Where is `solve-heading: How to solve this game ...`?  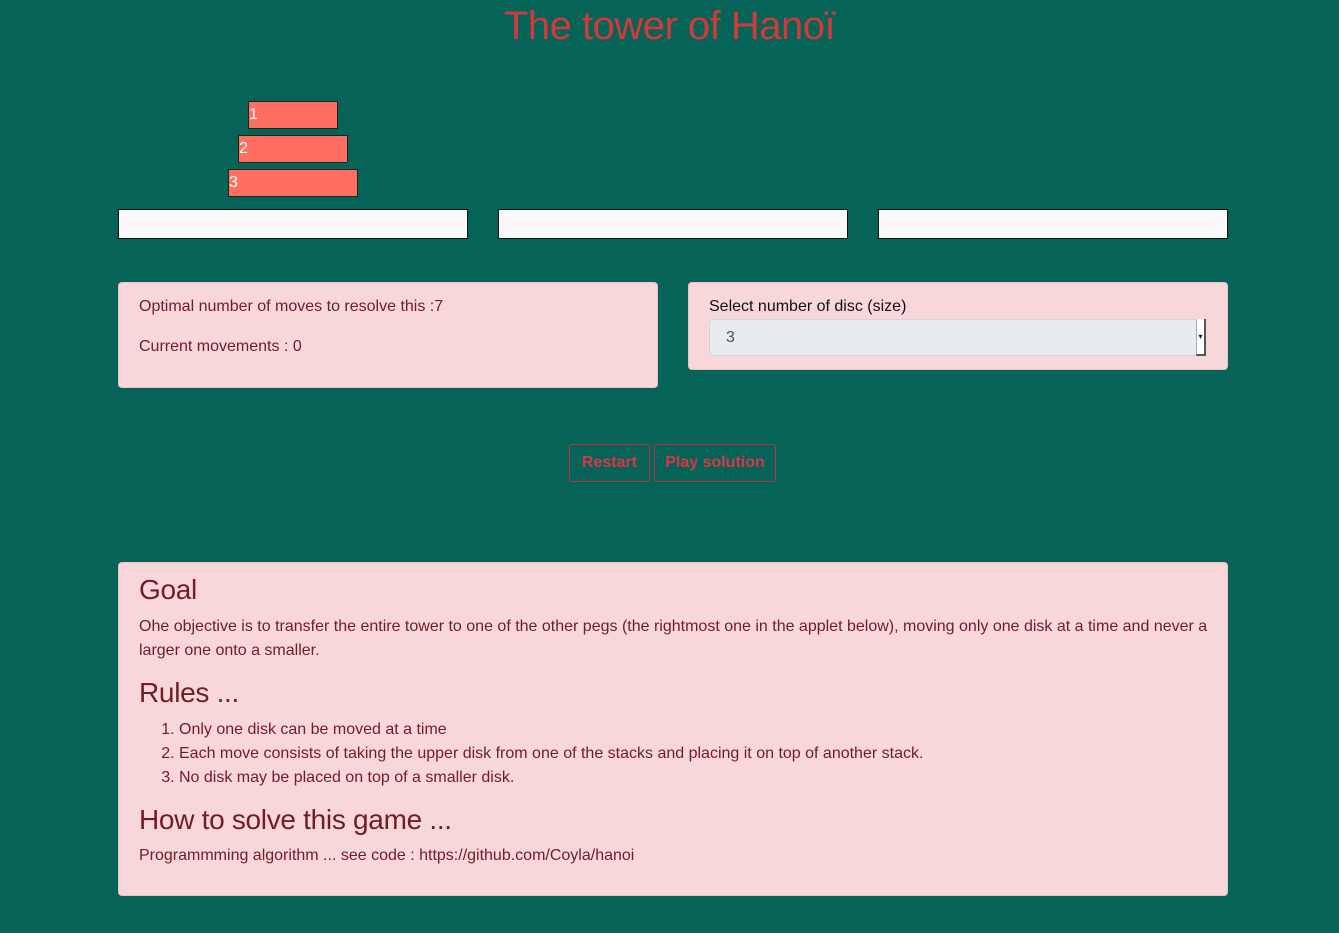 solve-heading: How to solve this game ... is located at coordinates (295, 819).